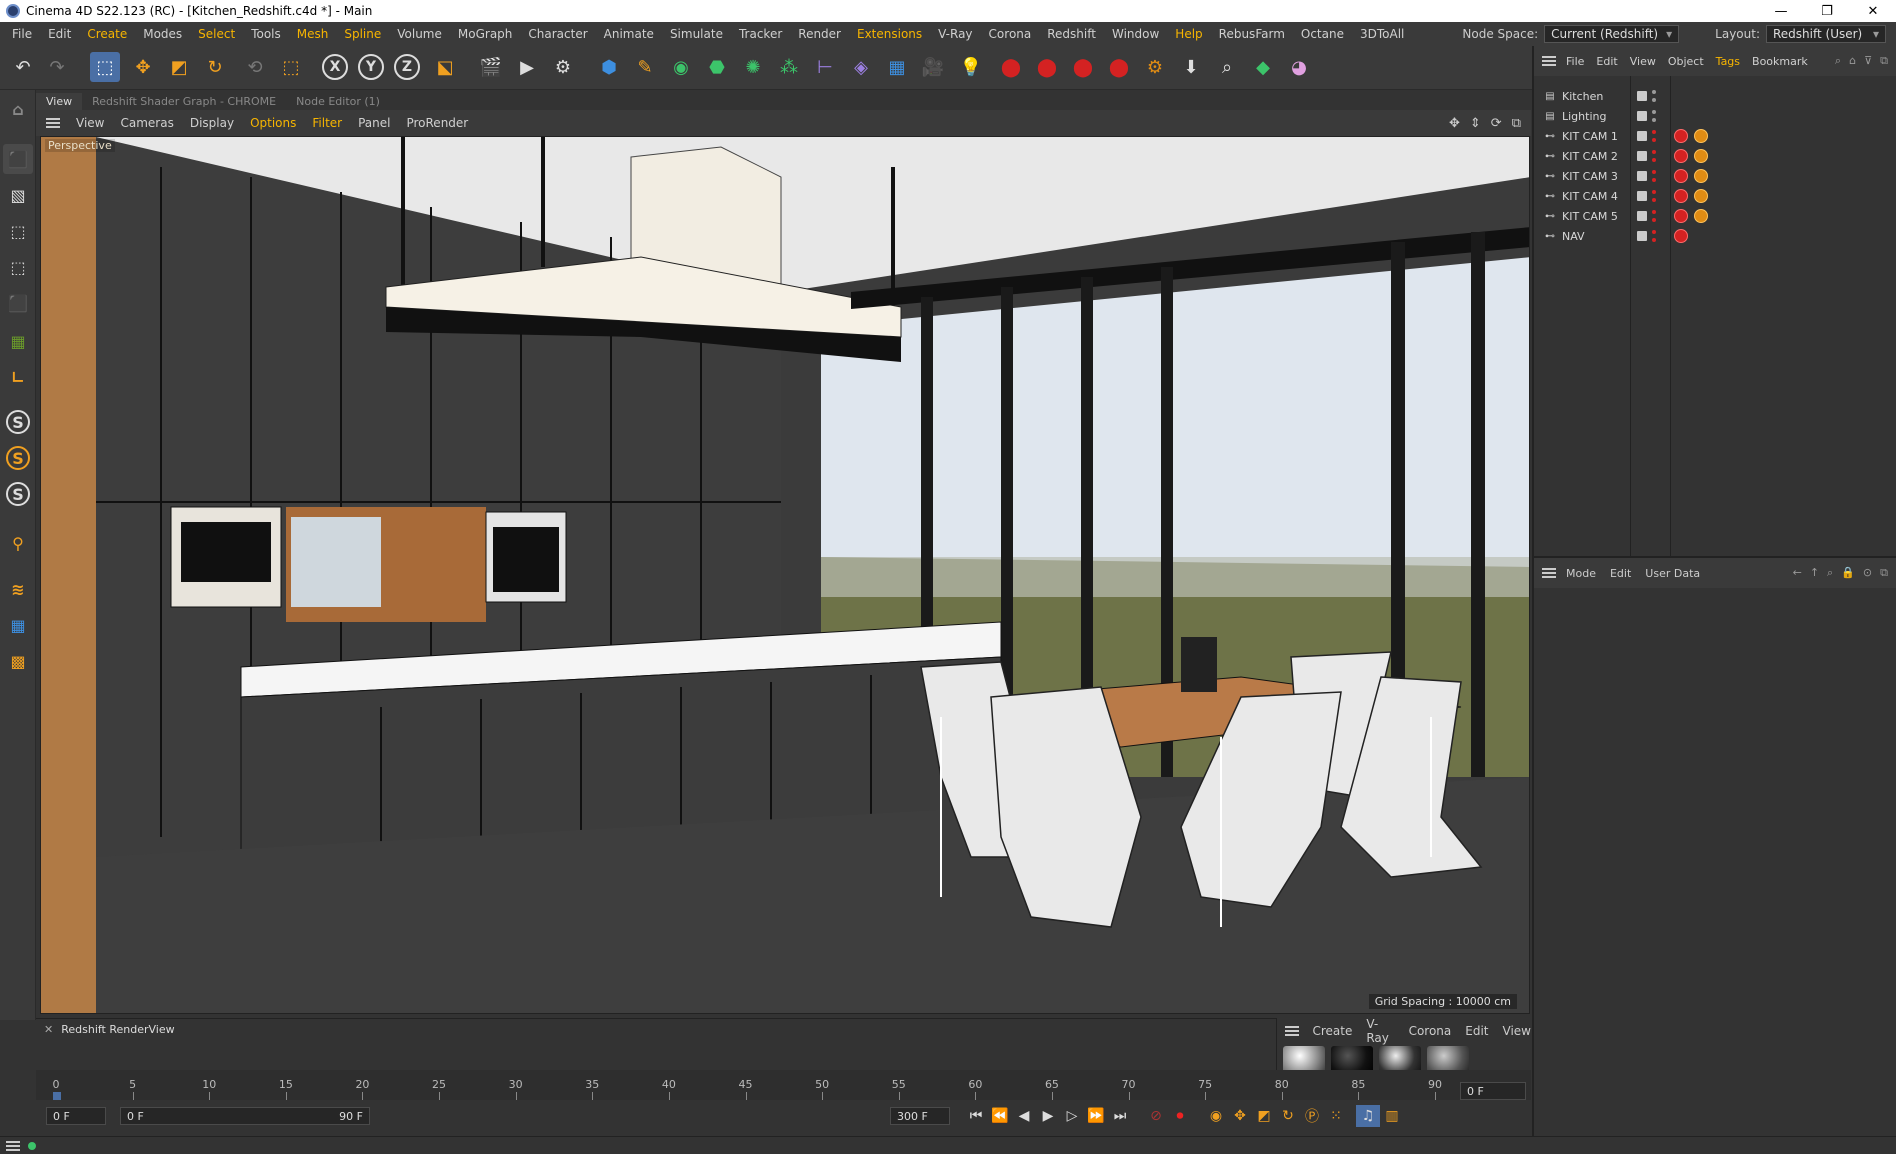 Image resolution: width=1896 pixels, height=1154 pixels. What do you see at coordinates (266, 34) in the screenshot?
I see `menu-tools: Tools` at bounding box center [266, 34].